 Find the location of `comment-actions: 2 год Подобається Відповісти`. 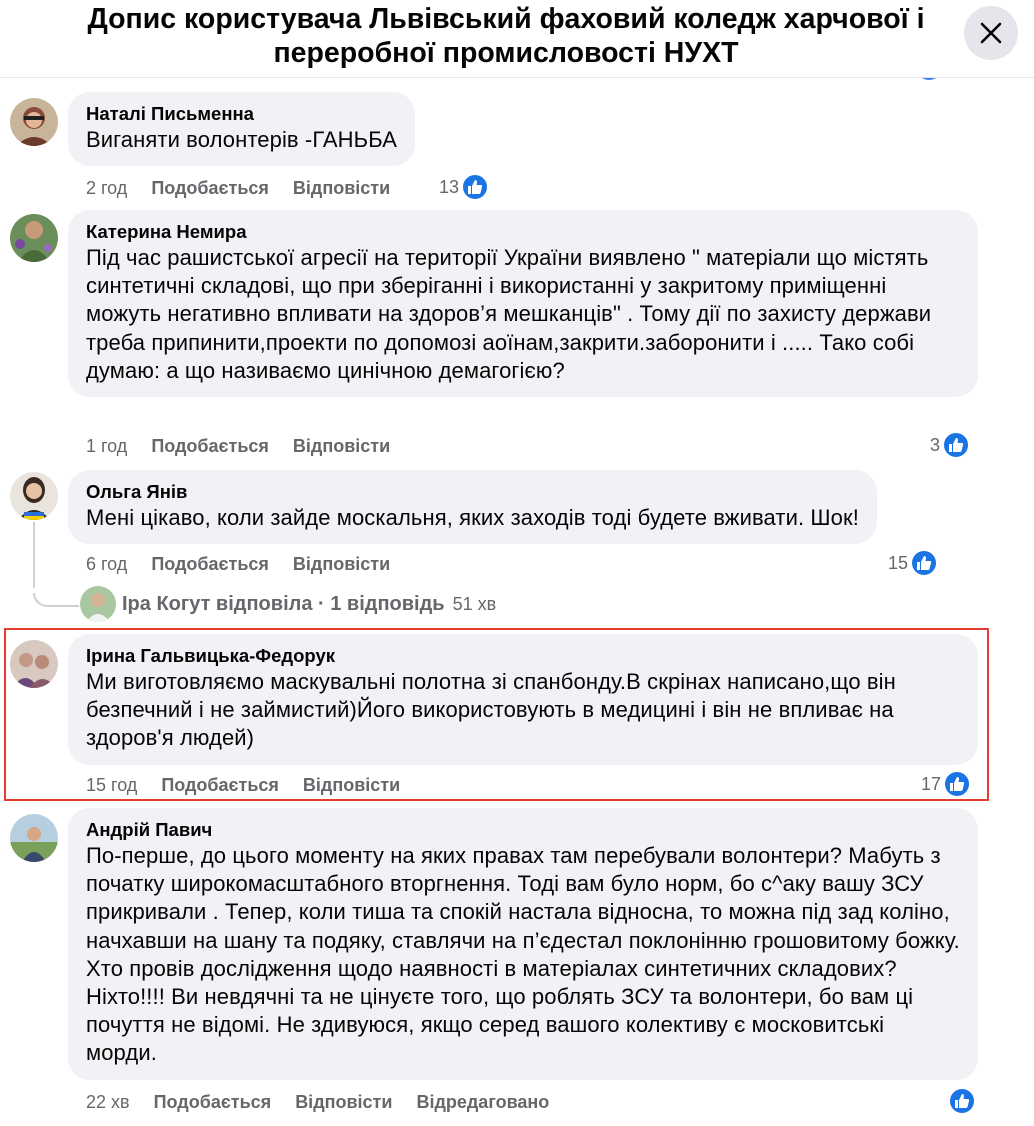

comment-actions: 2 год Подобається Відповісти is located at coordinates (250, 188).